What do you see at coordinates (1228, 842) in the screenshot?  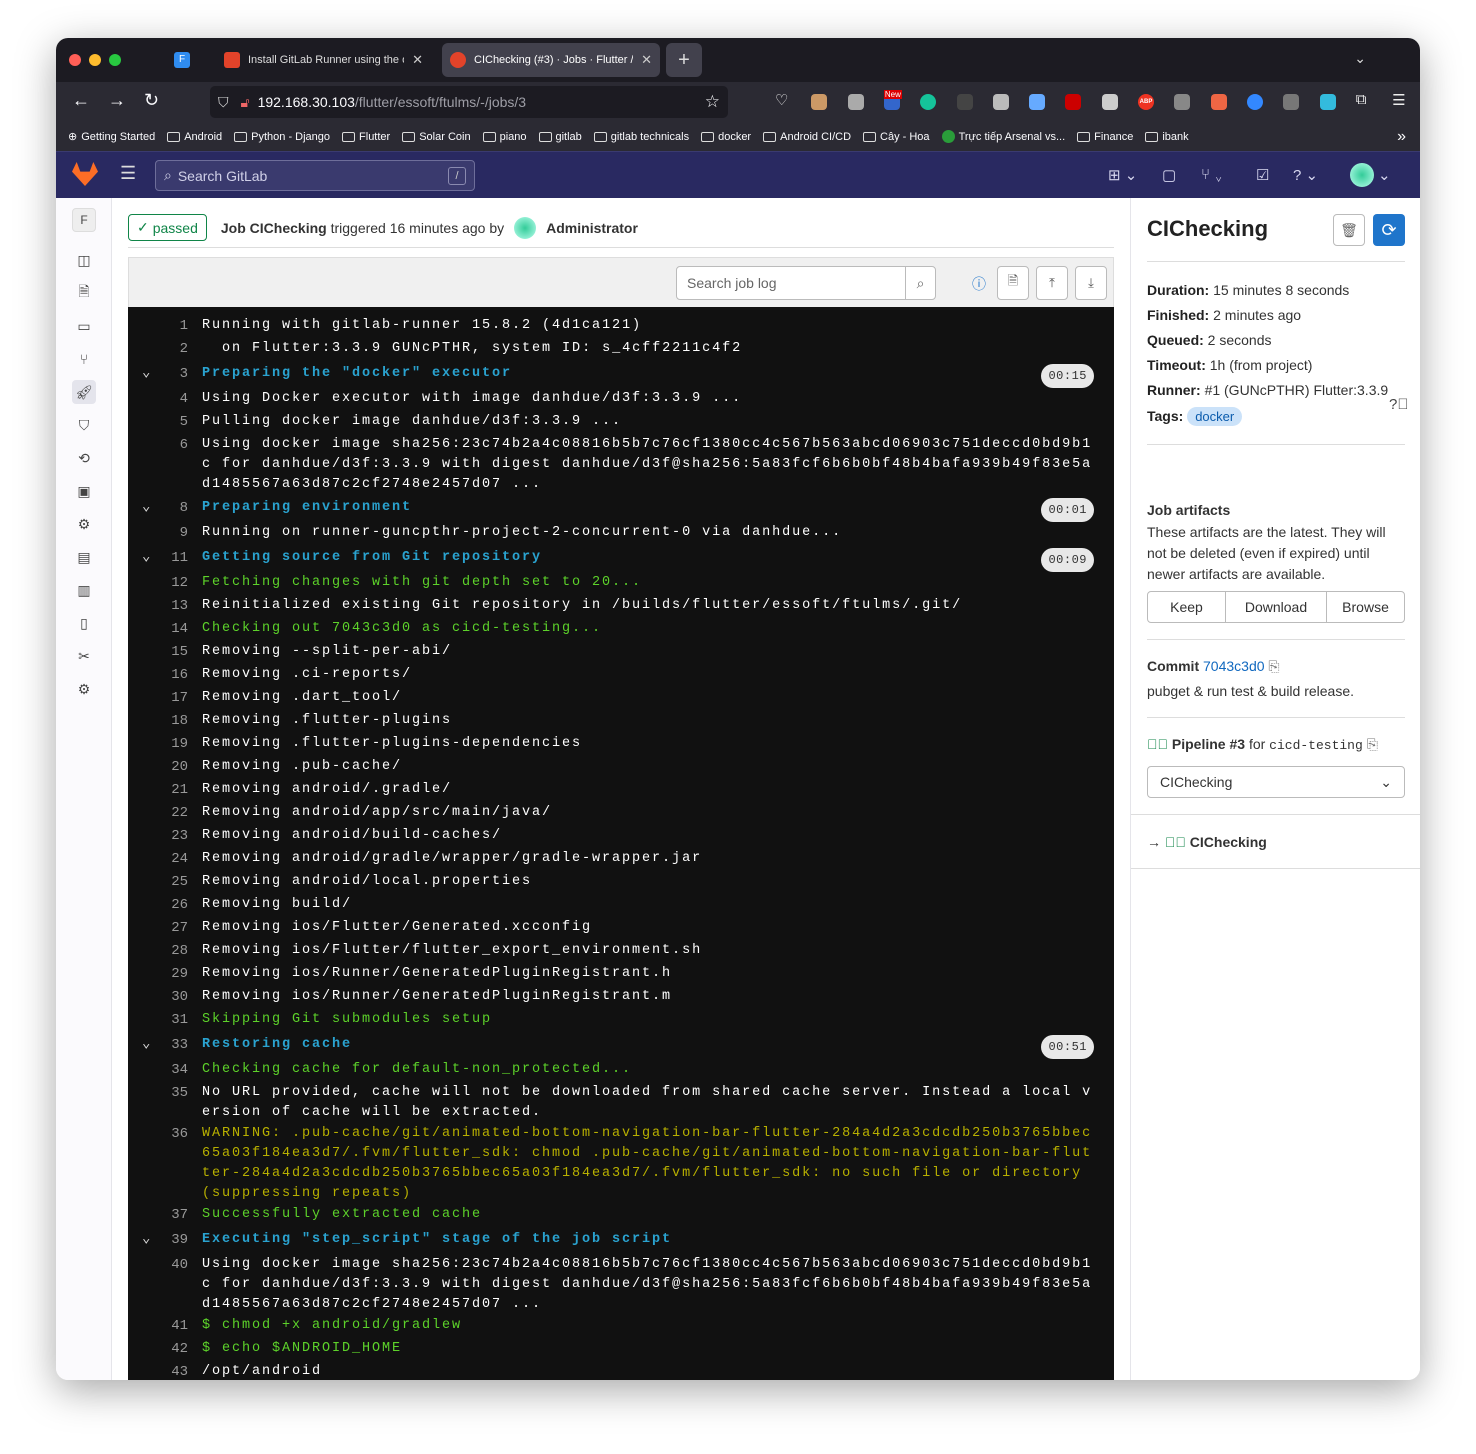 I see `job-link: CIChecking` at bounding box center [1228, 842].